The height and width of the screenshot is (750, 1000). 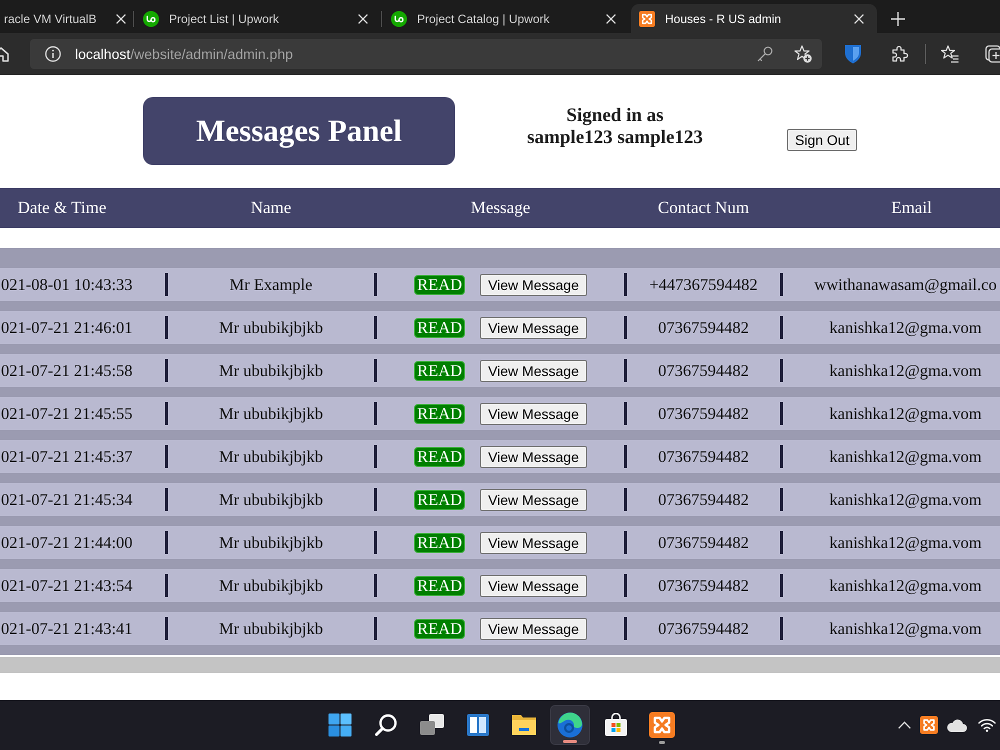 What do you see at coordinates (992, 54) in the screenshot?
I see `collections-icon` at bounding box center [992, 54].